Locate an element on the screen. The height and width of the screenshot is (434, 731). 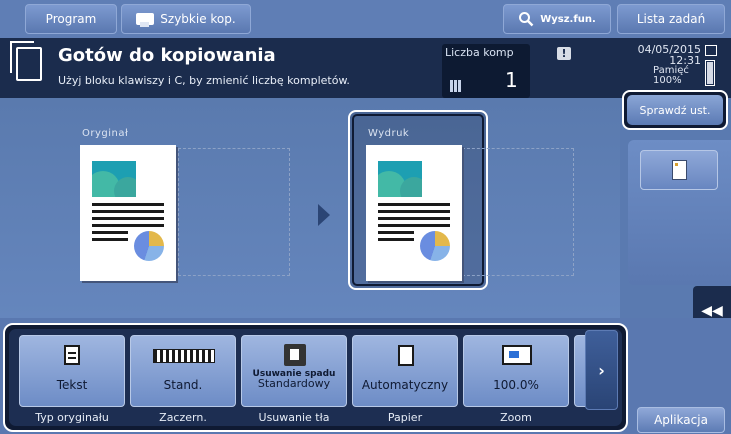
zoom-caption: Zoom is located at coordinates (516, 417).